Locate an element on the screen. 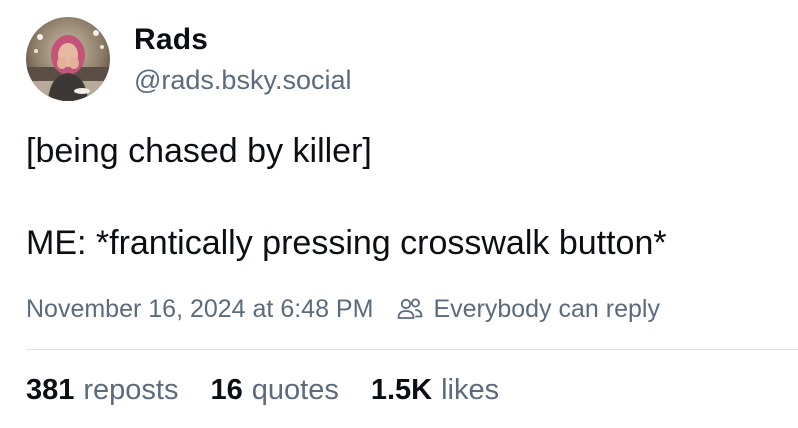  likes-stat: 1.5K likes is located at coordinates (435, 390).